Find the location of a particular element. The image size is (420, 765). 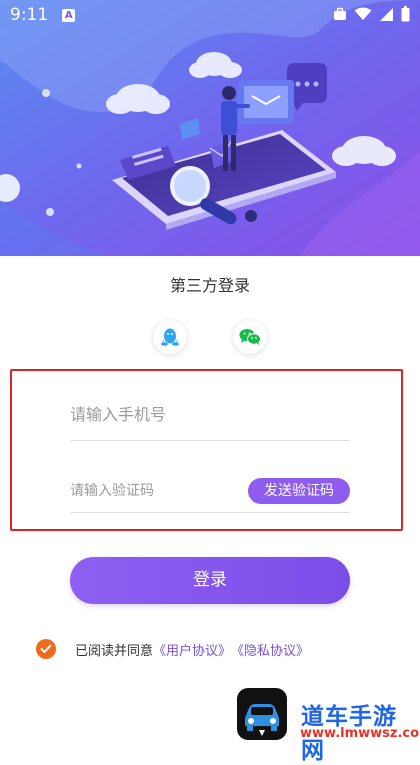

phone-input is located at coordinates (205, 414).